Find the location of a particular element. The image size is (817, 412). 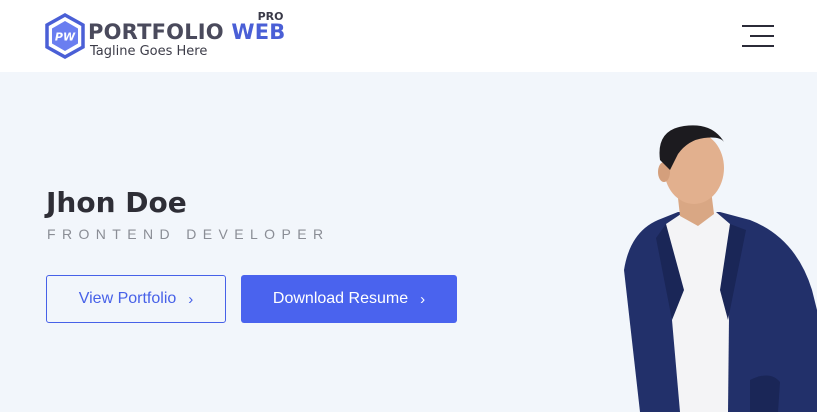

brand-tagline: Tagline Goes Here is located at coordinates (149, 51).